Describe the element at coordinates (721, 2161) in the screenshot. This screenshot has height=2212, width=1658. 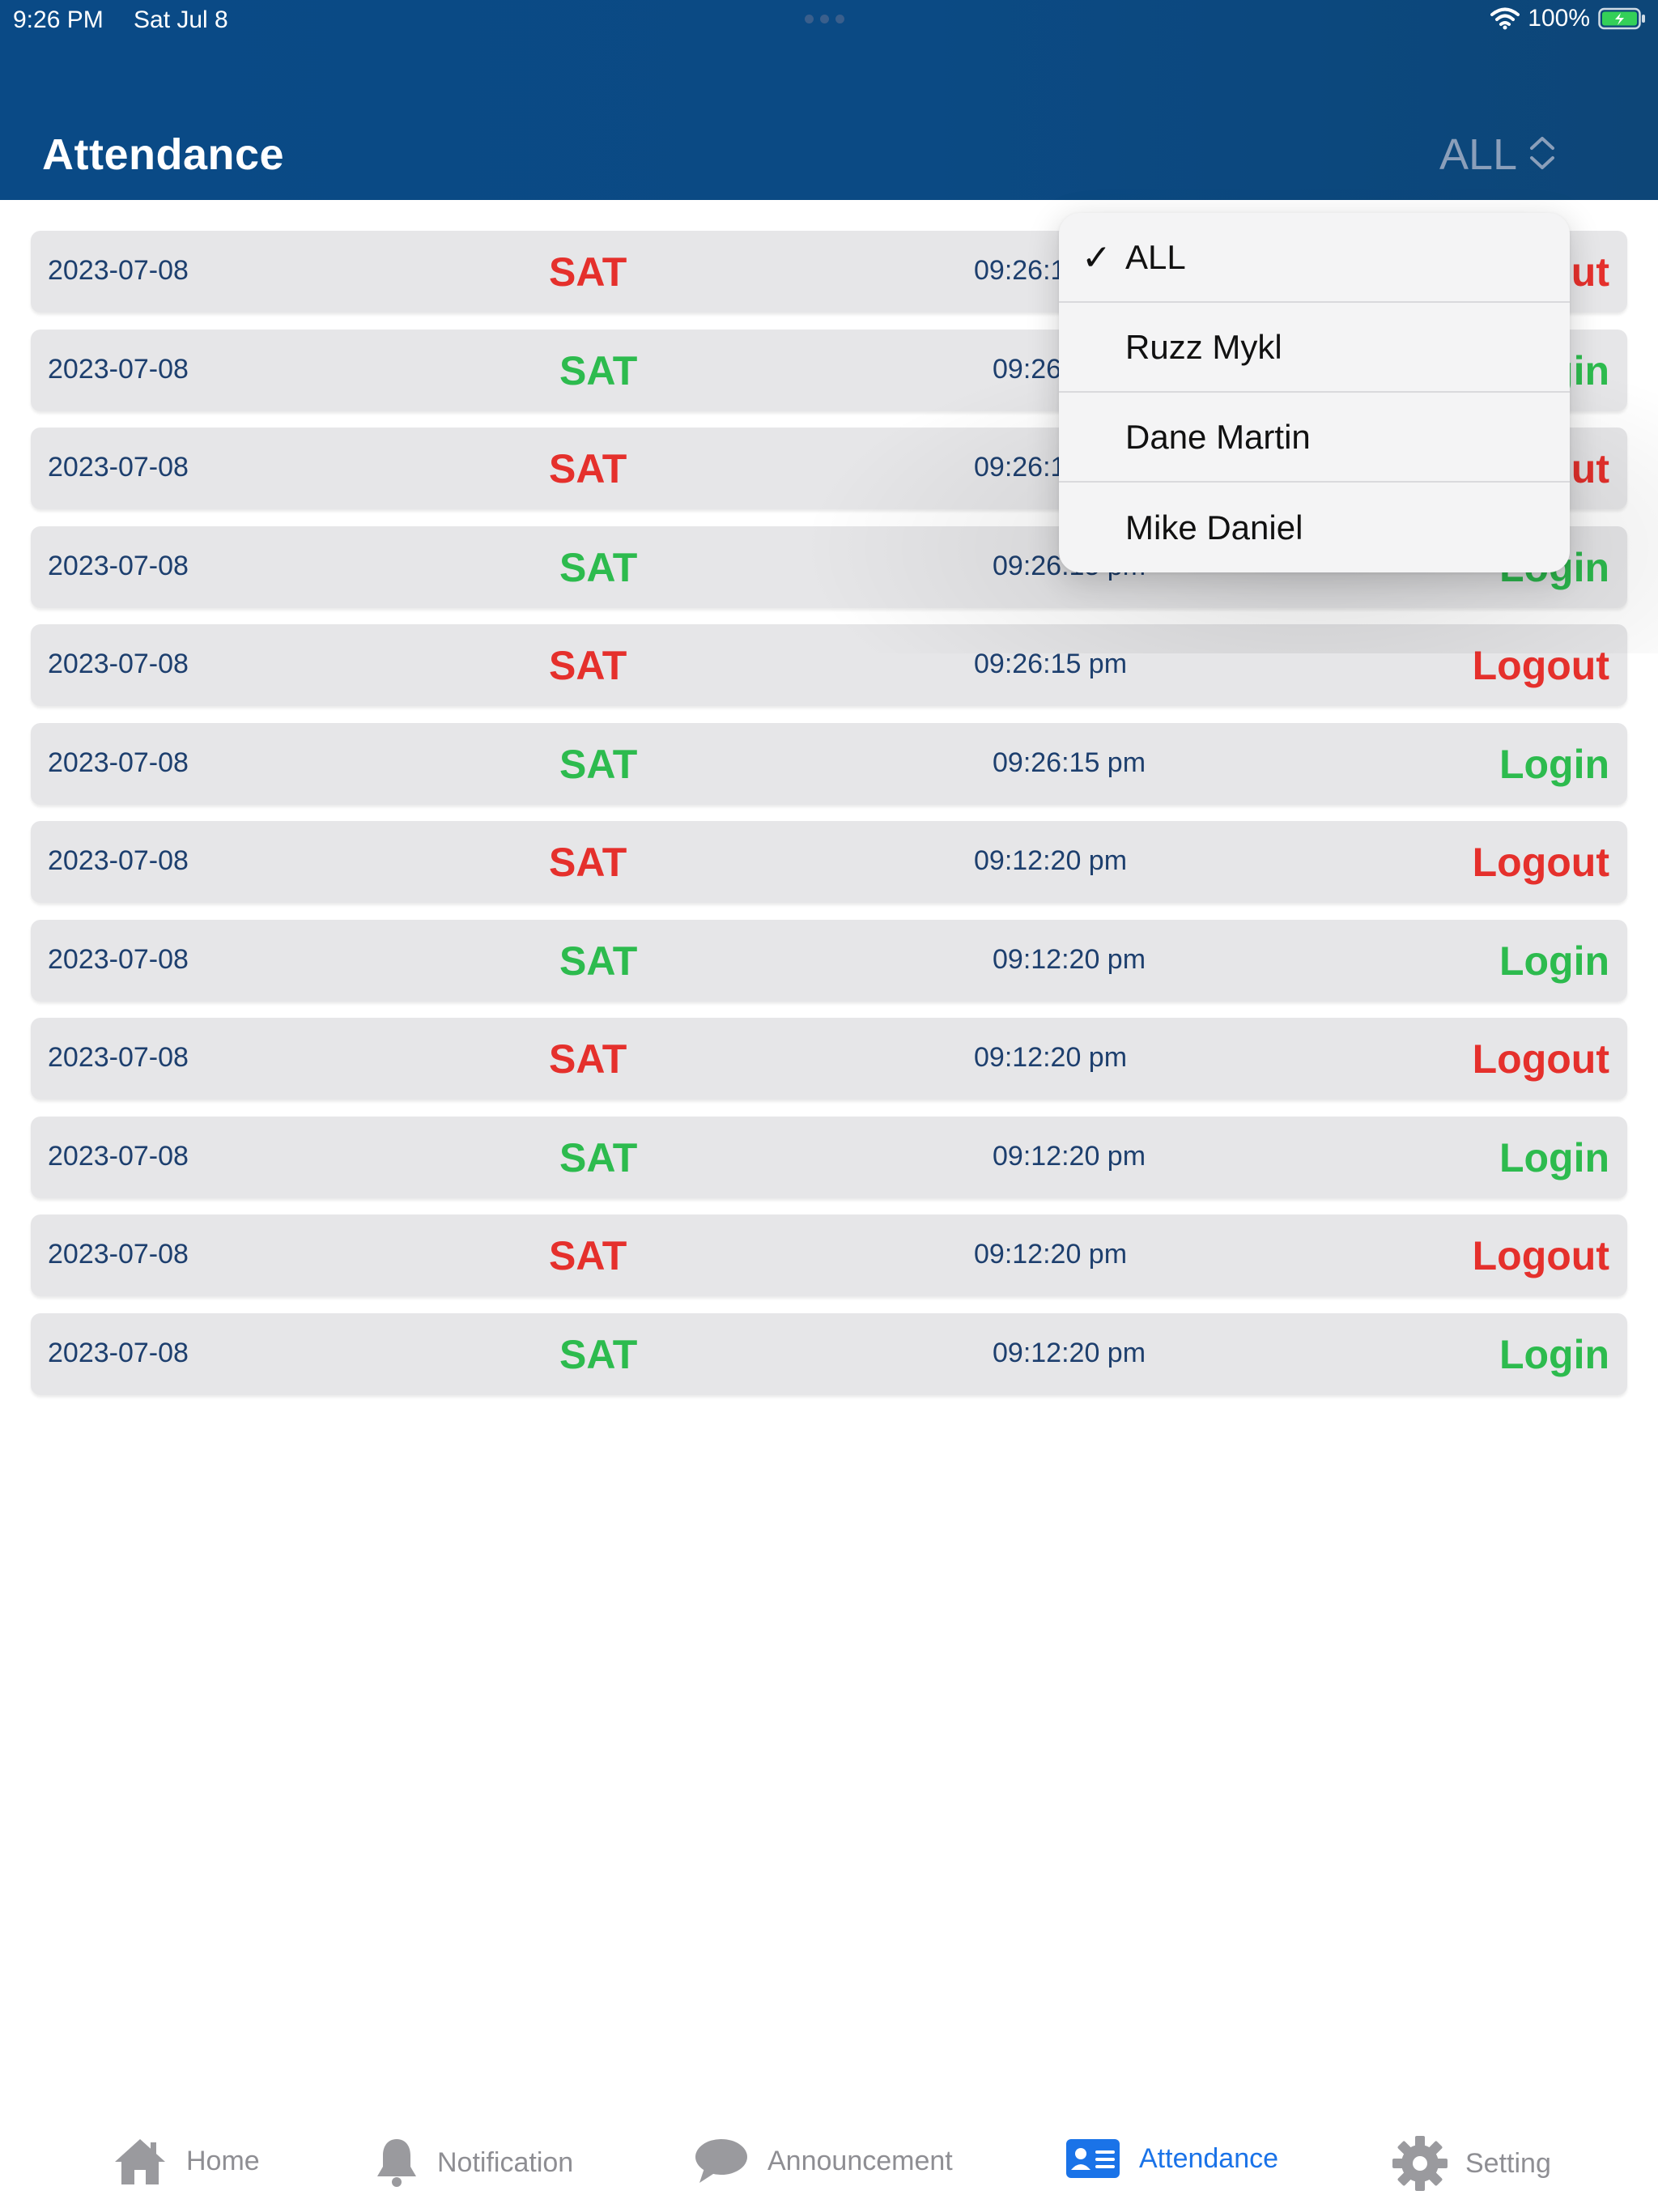
I see `speech-bubble-icon` at that location.